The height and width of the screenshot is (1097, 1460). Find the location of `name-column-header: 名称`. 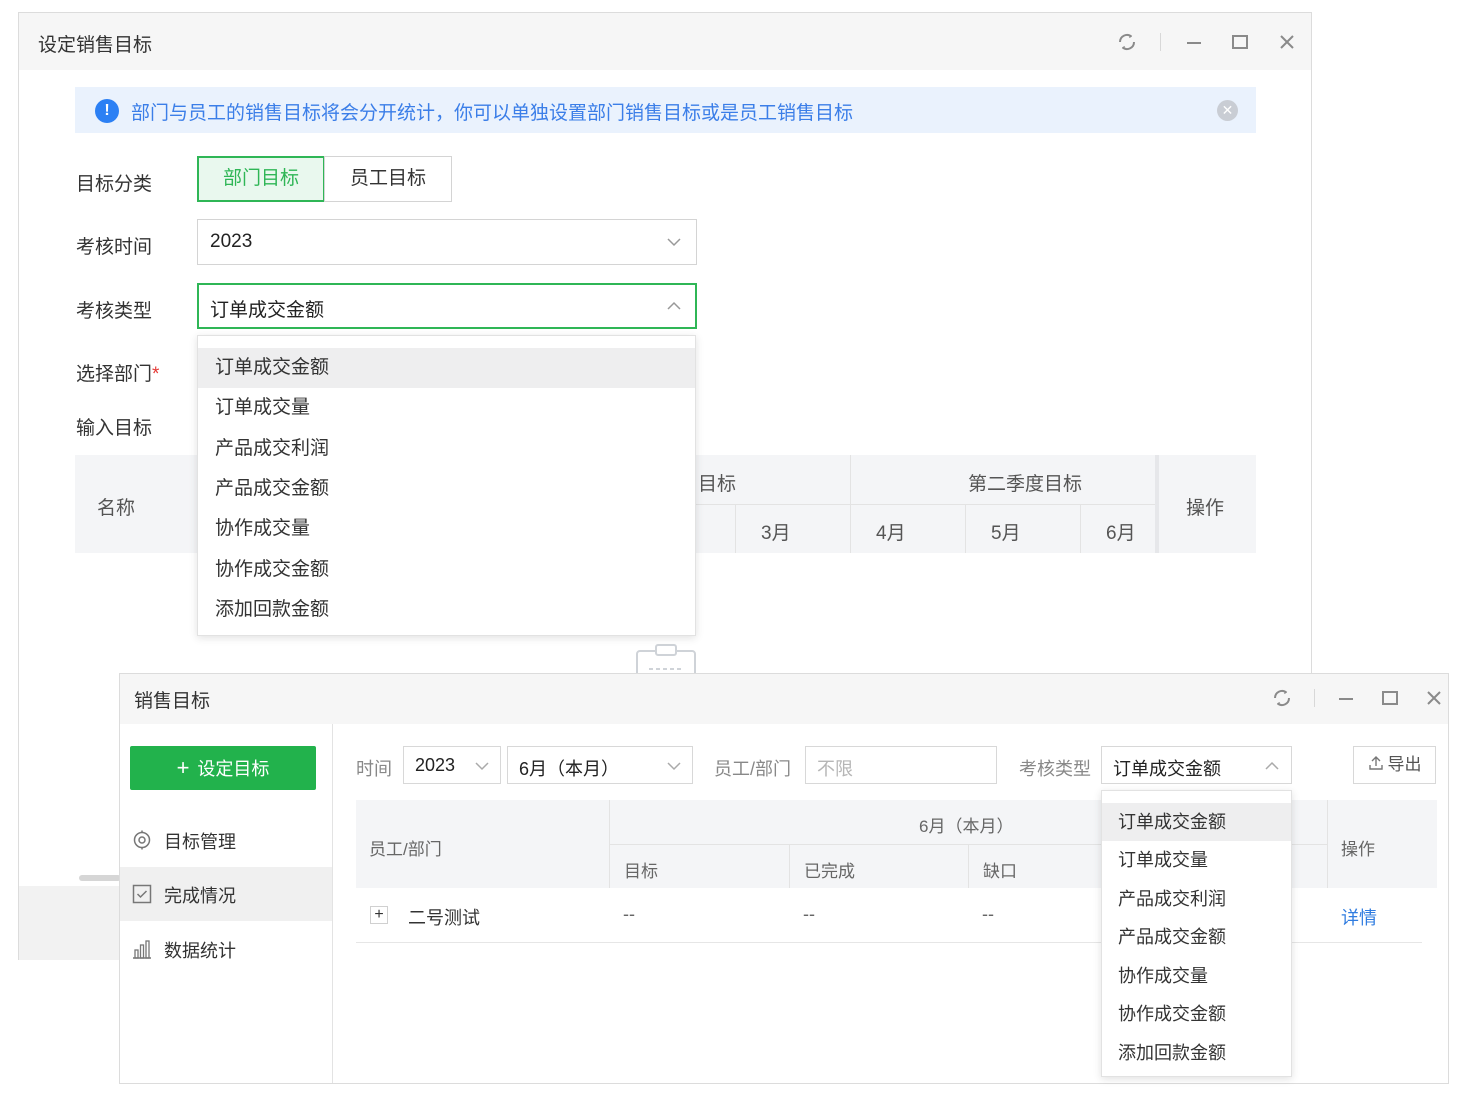

name-column-header: 名称 is located at coordinates (116, 508).